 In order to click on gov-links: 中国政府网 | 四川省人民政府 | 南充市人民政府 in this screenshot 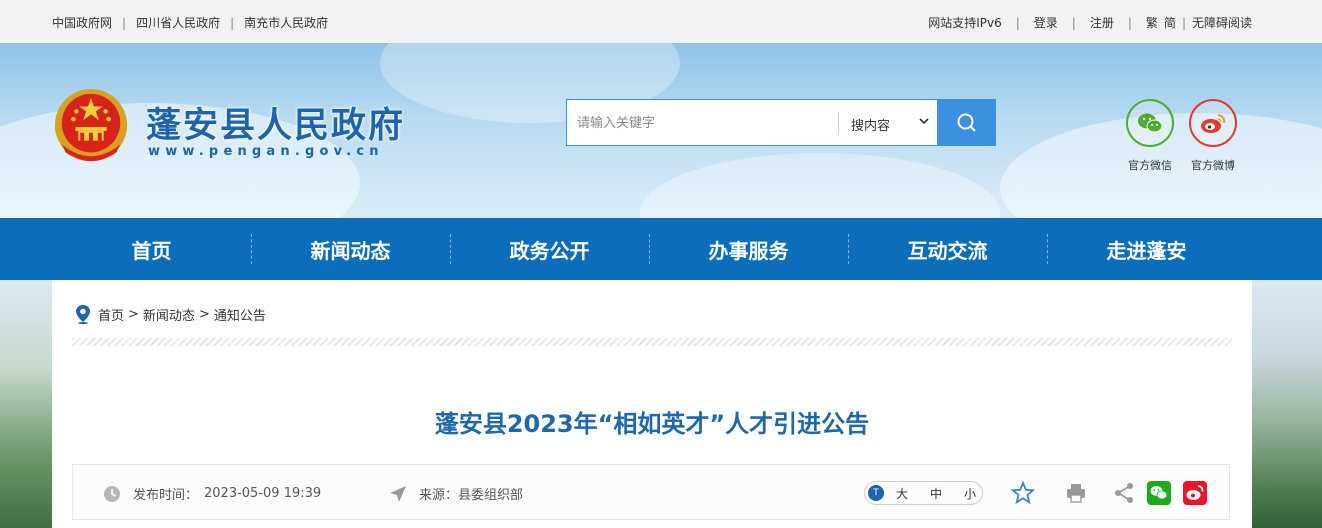, I will do `click(190, 22)`.